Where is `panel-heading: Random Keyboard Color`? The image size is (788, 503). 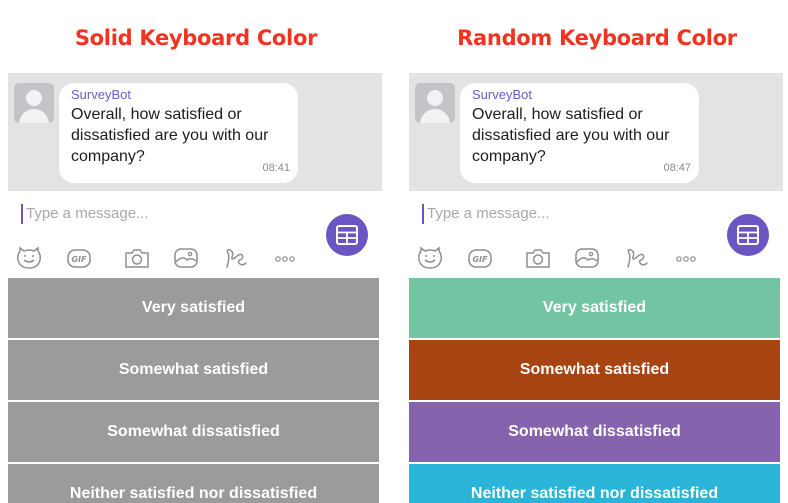 panel-heading: Random Keyboard Color is located at coordinates (597, 38).